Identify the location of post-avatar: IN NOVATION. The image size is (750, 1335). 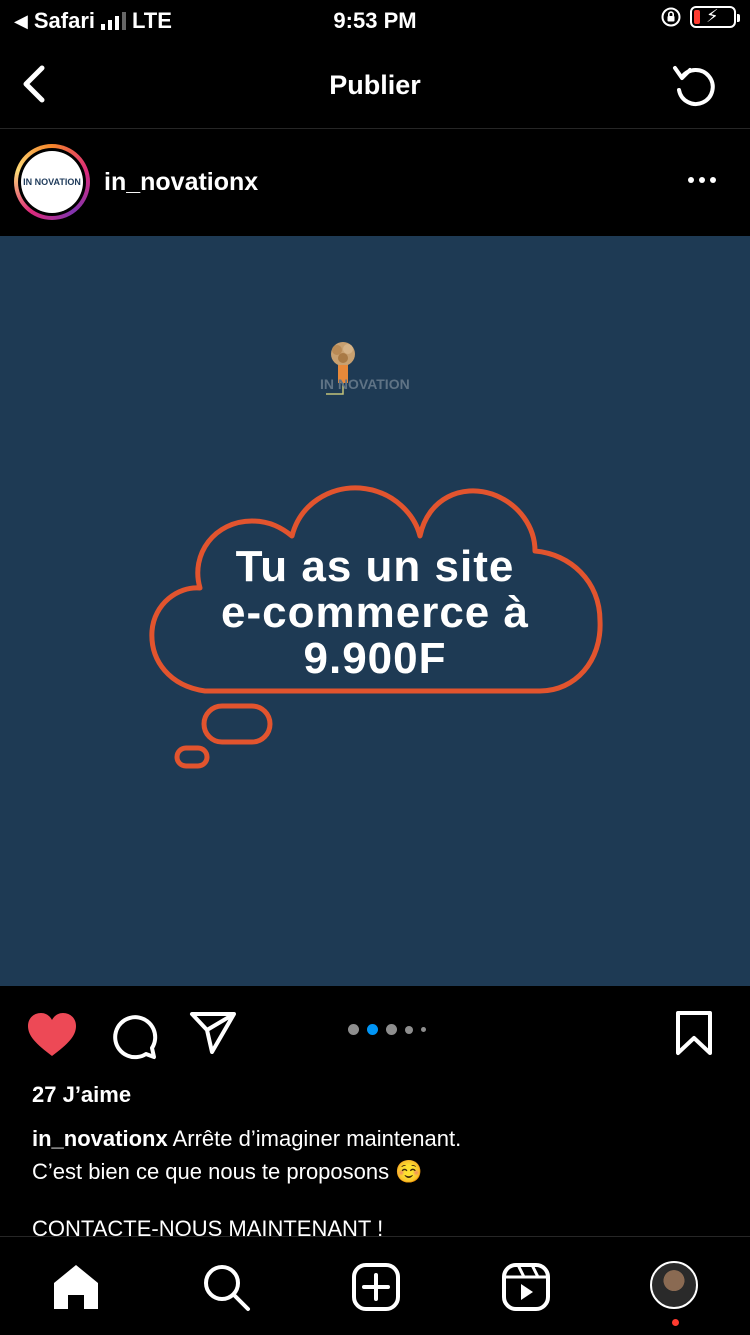
(52, 182).